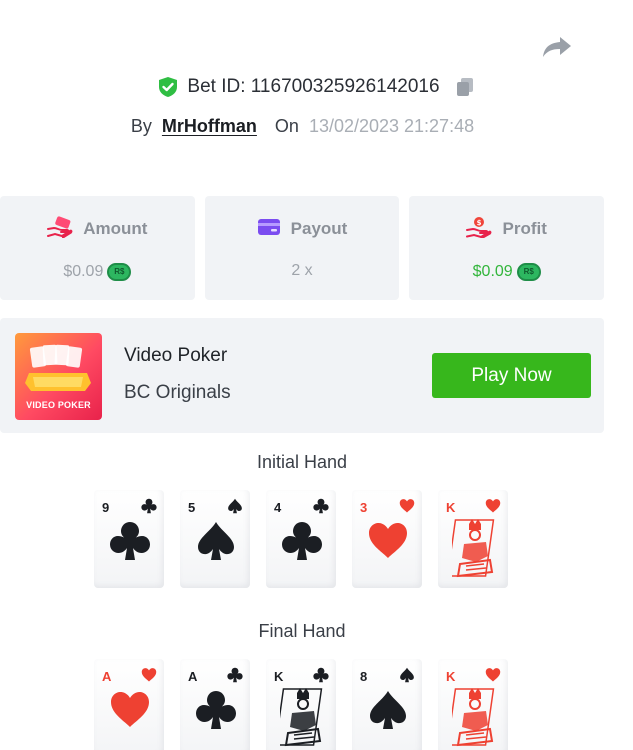 The image size is (633, 750). What do you see at coordinates (302, 270) in the screenshot?
I see `payout-value: 2 x` at bounding box center [302, 270].